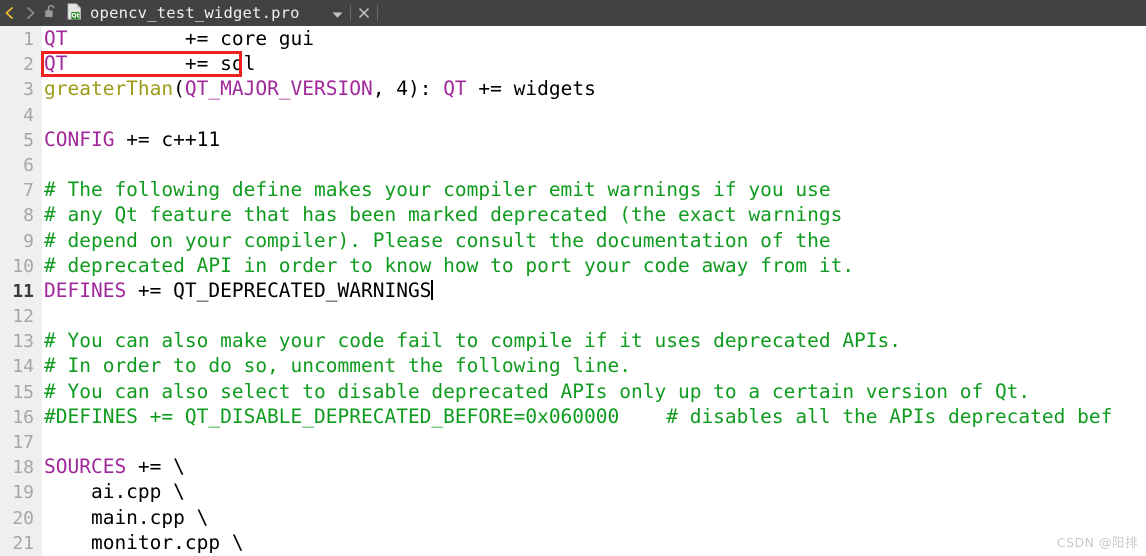 The height and width of the screenshot is (556, 1146). I want to click on line-number: 21, so click(23, 543).